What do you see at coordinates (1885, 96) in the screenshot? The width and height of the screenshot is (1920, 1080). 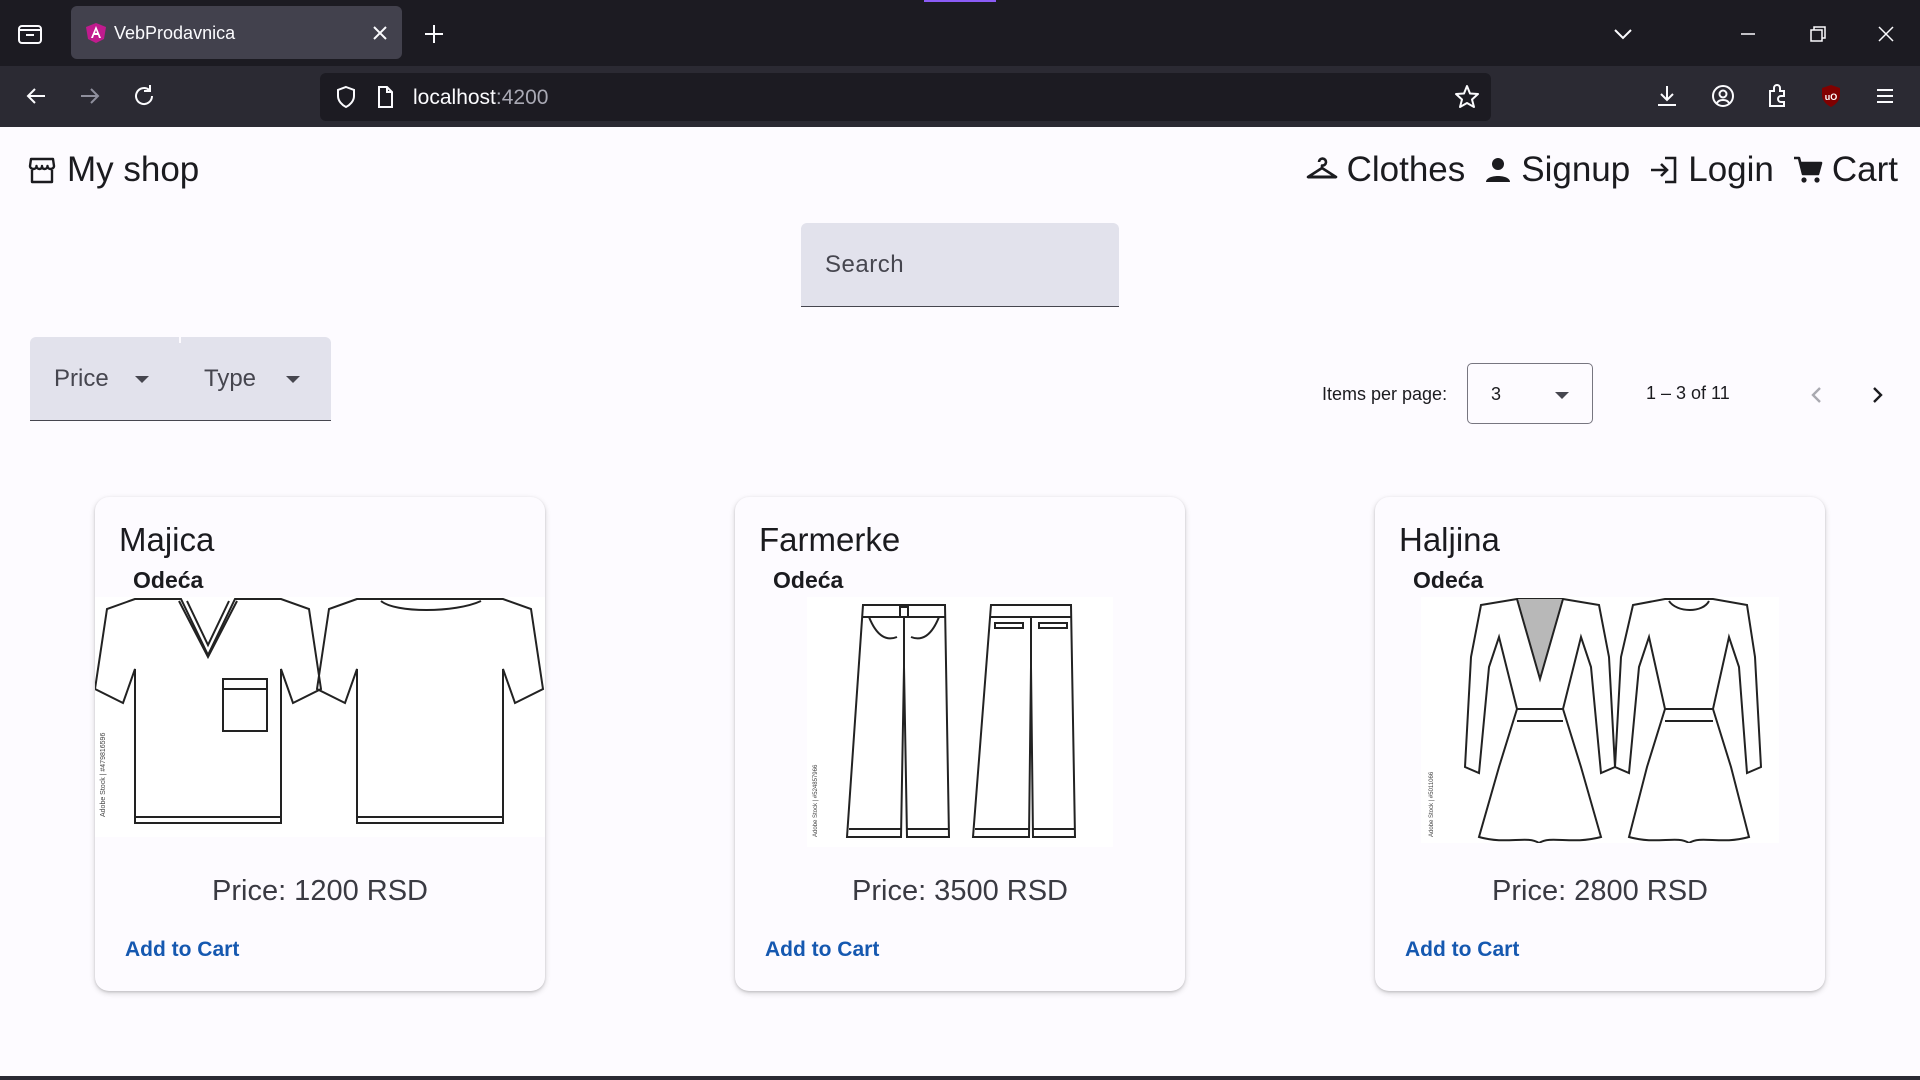 I see `menu-hamburger-icon` at bounding box center [1885, 96].